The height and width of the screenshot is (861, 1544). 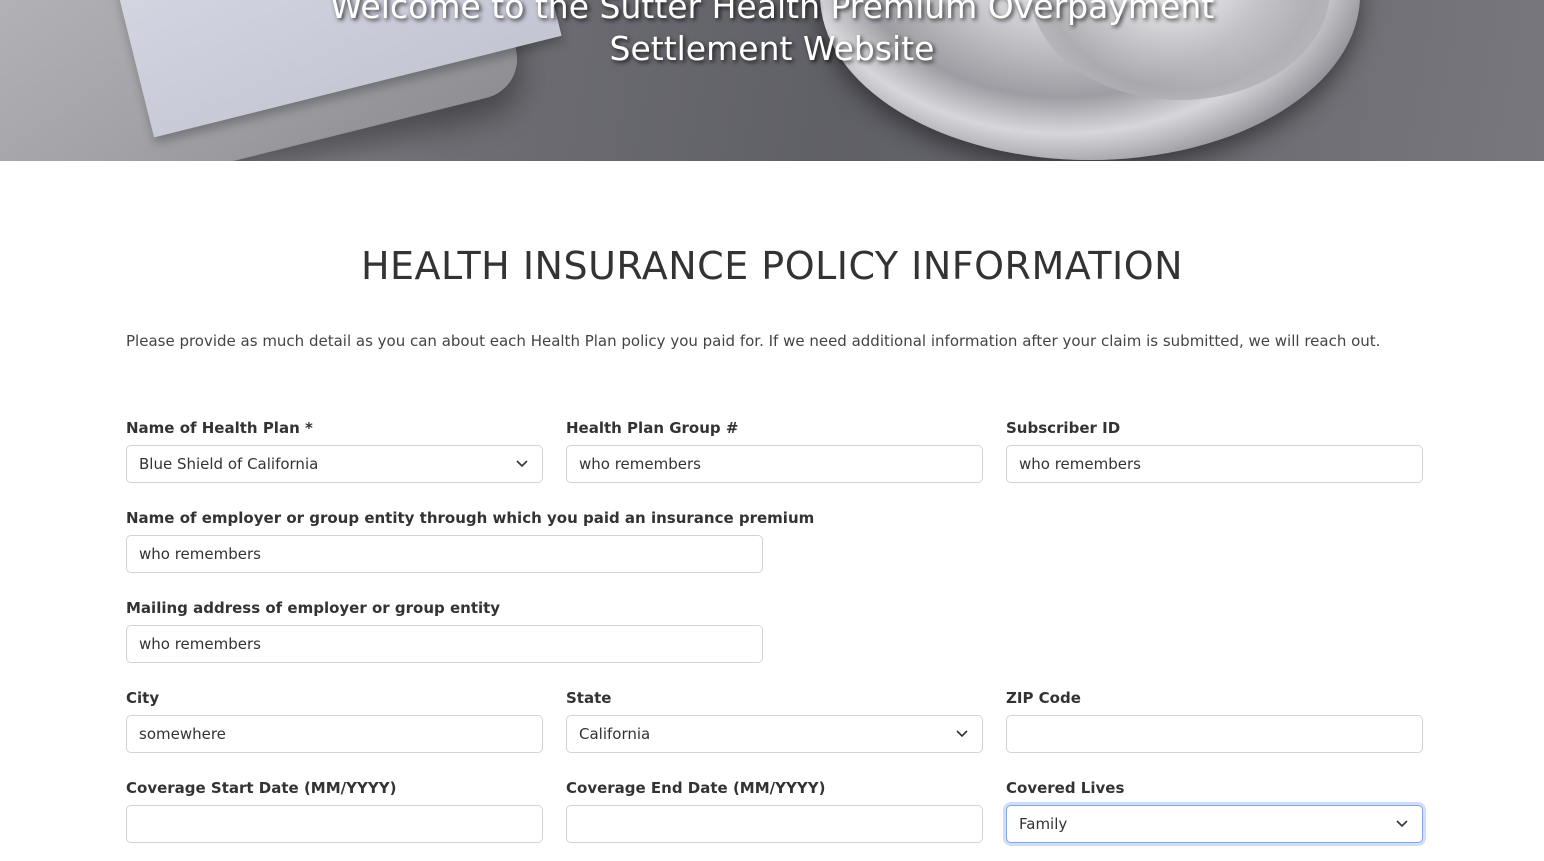 I want to click on state-select: California, so click(x=774, y=734).